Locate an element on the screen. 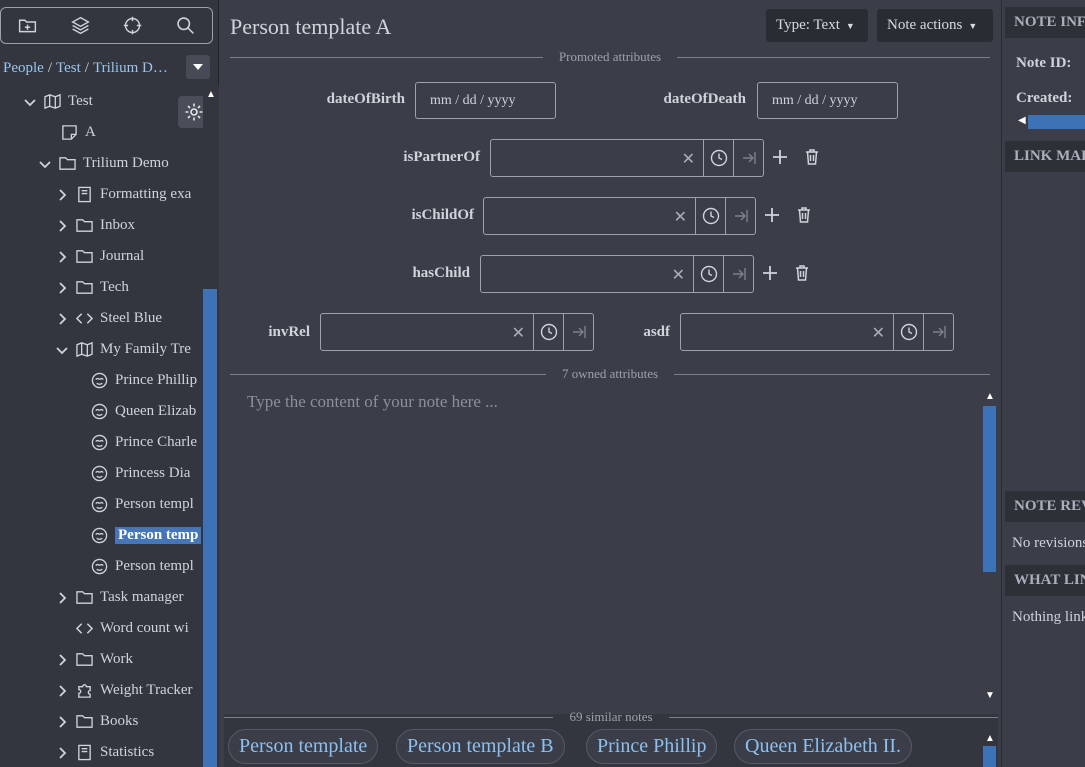 The height and width of the screenshot is (767, 1085). tree-scrollbar-thumb is located at coordinates (210, 528).